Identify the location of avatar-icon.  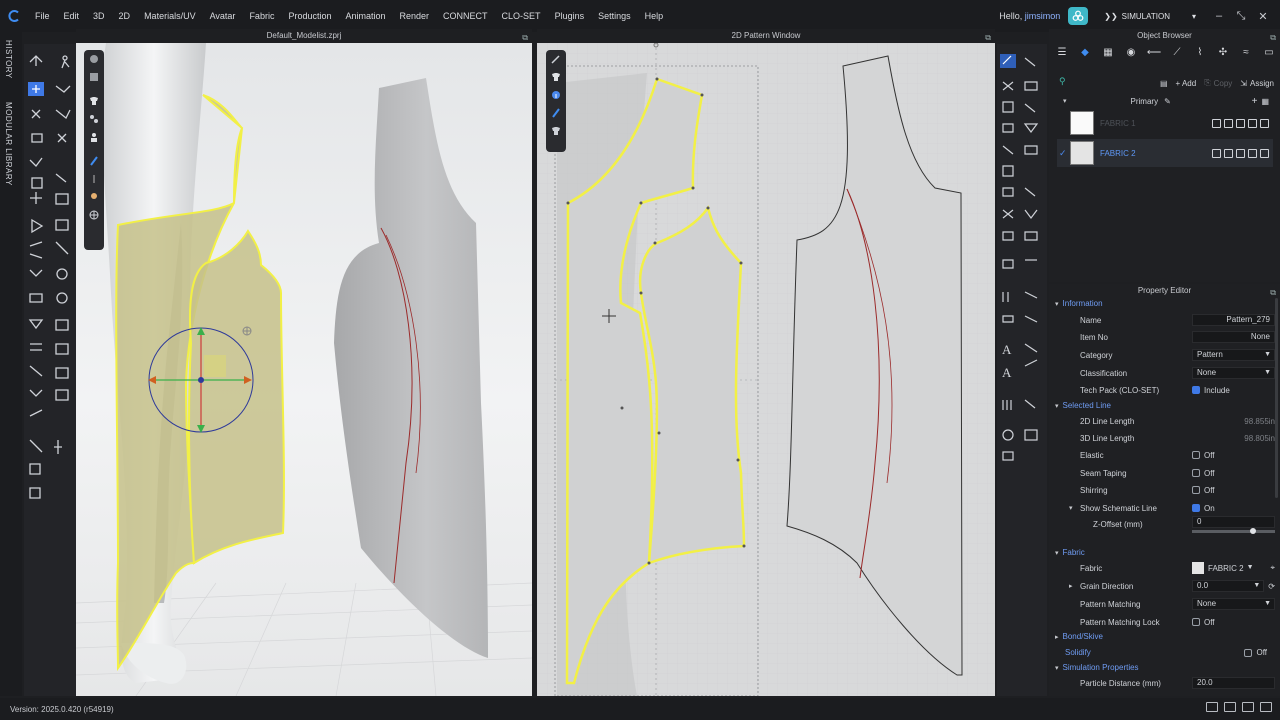
(94, 137).